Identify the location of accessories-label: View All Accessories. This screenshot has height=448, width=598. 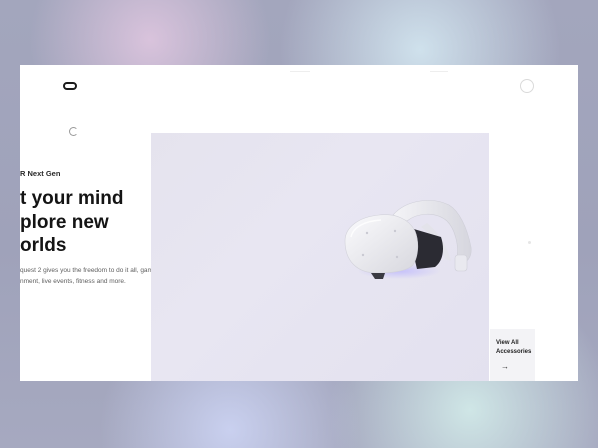
(516, 348).